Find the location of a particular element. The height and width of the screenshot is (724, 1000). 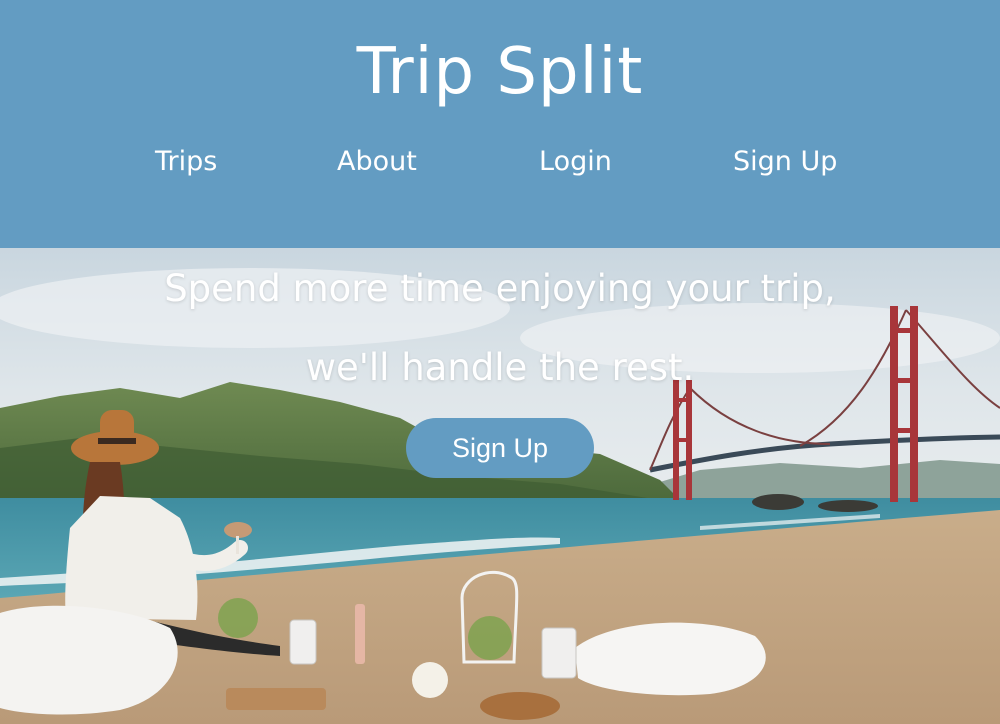

hero-headline-line-1: Spend more time enjoying your trip, is located at coordinates (500, 288).